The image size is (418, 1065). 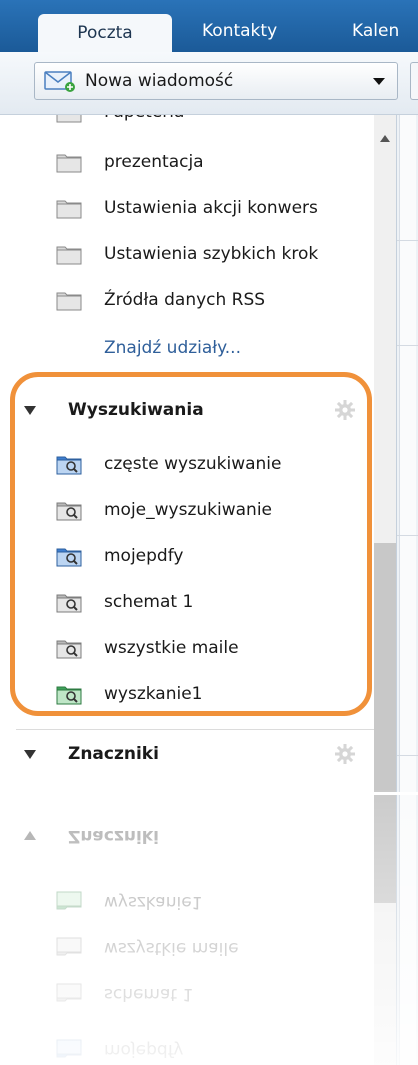 I want to click on folder-item: Ustawienia szybkich krok, so click(x=195, y=254).